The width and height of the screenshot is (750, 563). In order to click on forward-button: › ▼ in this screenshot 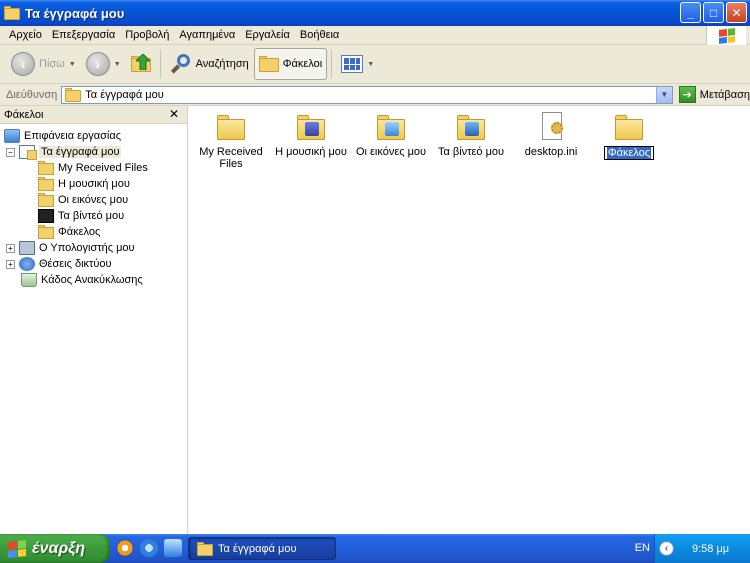, I will do `click(103, 64)`.